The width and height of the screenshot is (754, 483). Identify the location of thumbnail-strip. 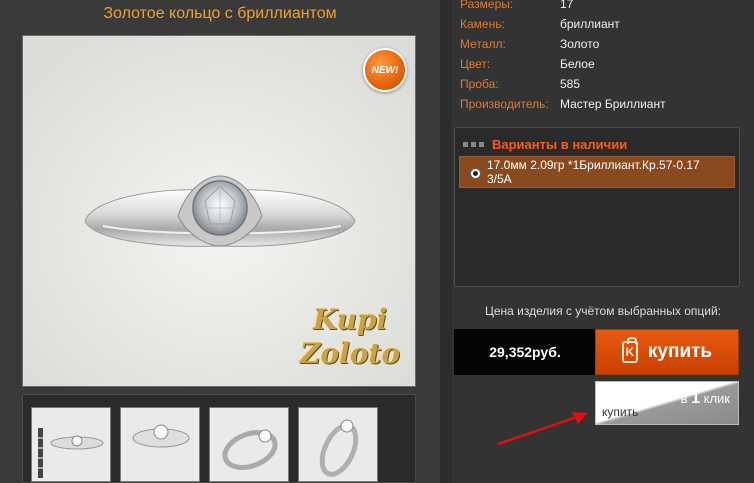
(219, 438).